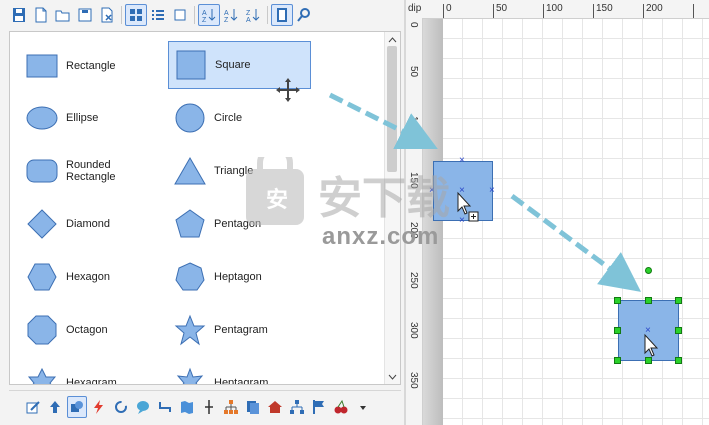 This screenshot has height=425, width=709. What do you see at coordinates (288, 90) in the screenshot?
I see `move-cursor-icon` at bounding box center [288, 90].